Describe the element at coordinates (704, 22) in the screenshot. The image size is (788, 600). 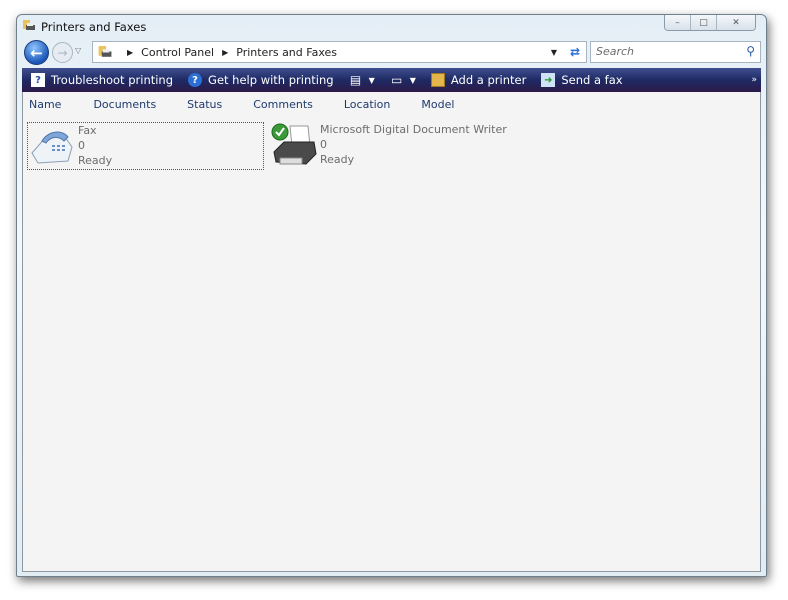
I see `maximize-button: □` at that location.